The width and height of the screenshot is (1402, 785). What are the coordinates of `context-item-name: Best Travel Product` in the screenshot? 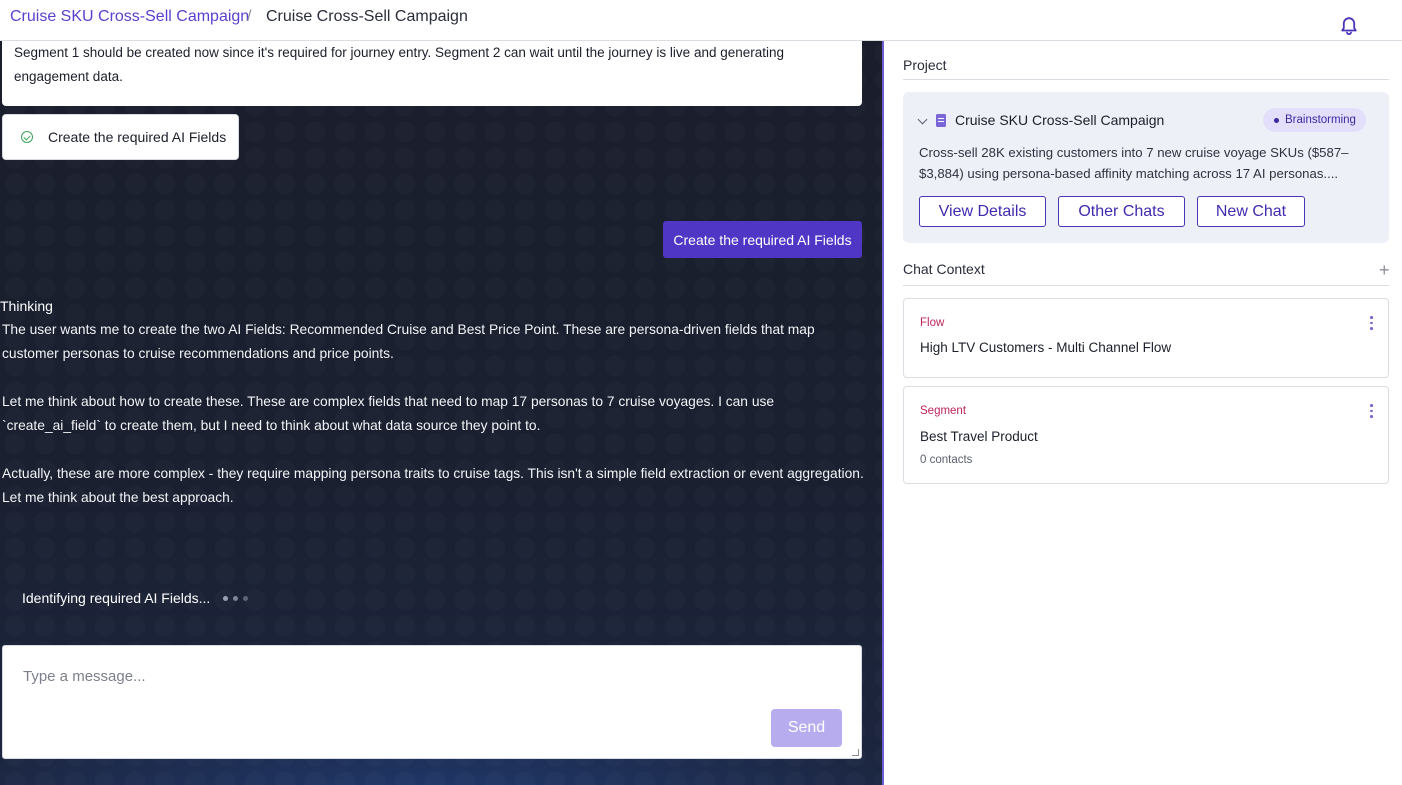 It's located at (979, 436).